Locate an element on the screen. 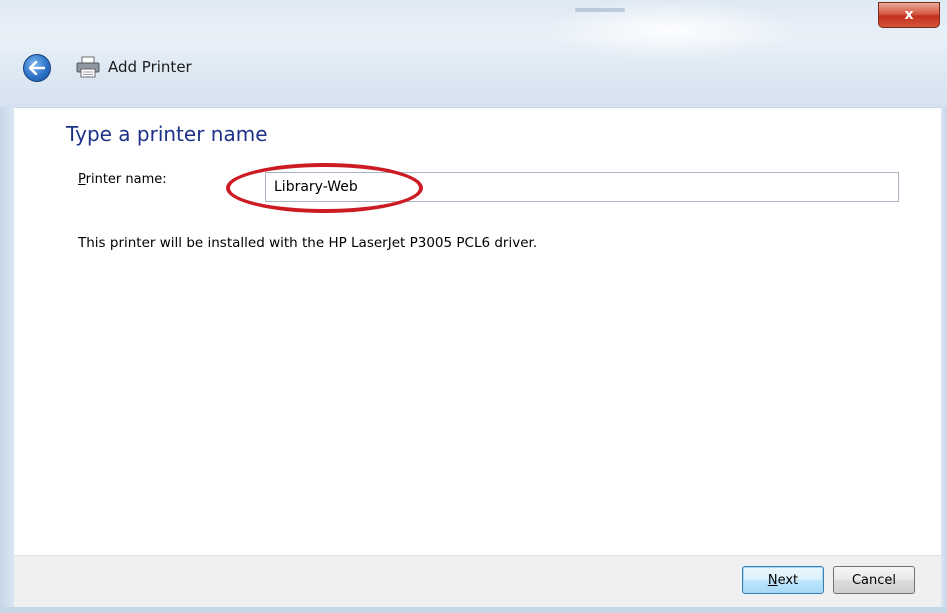  back-arrow-icon is located at coordinates (37, 68).